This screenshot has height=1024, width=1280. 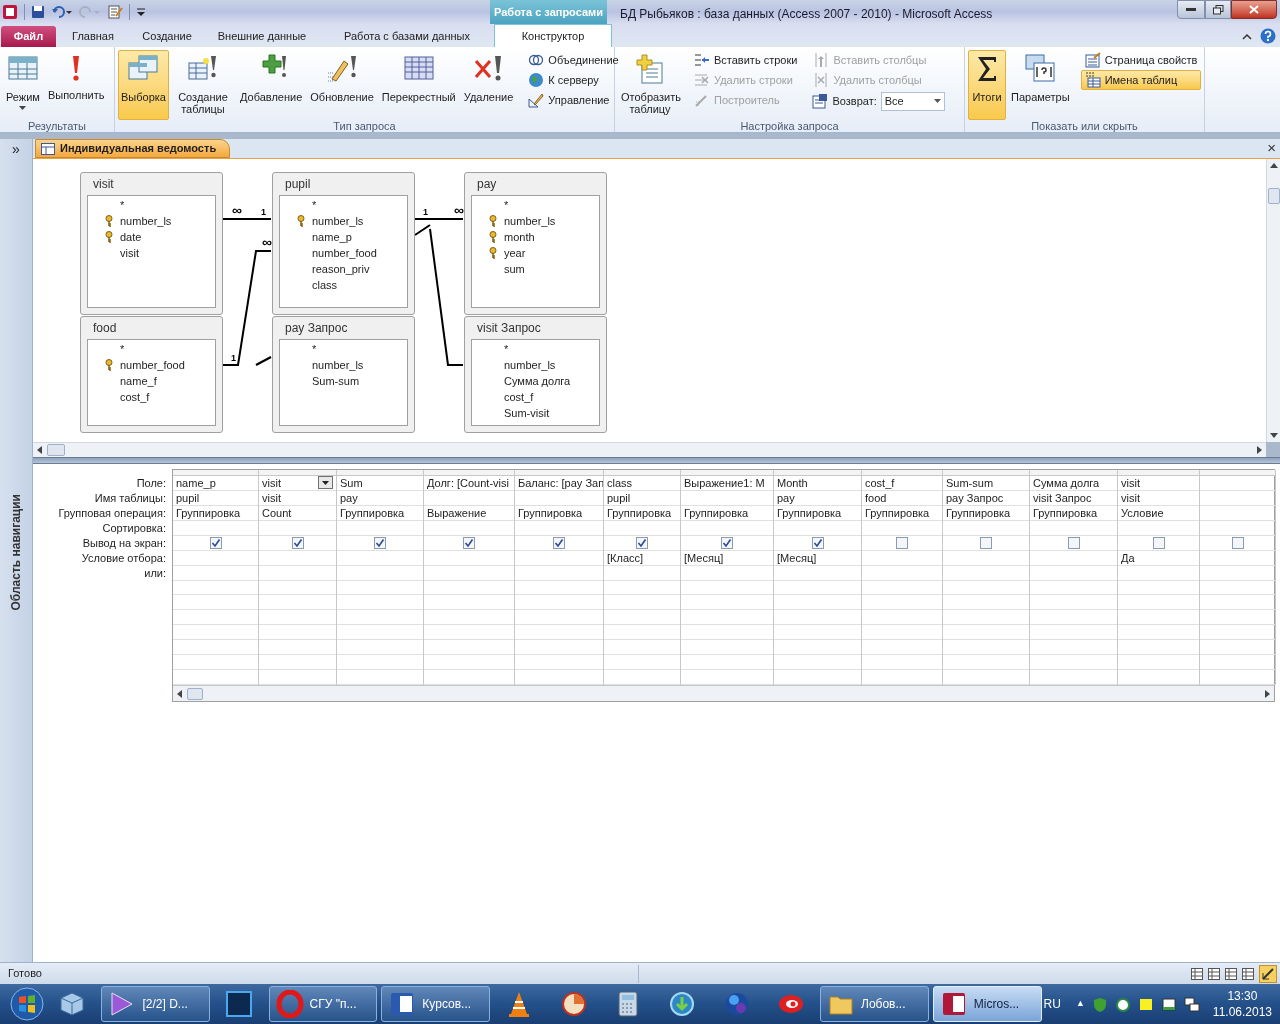 I want to click on ribbon-button: Добавление, so click(x=271, y=85).